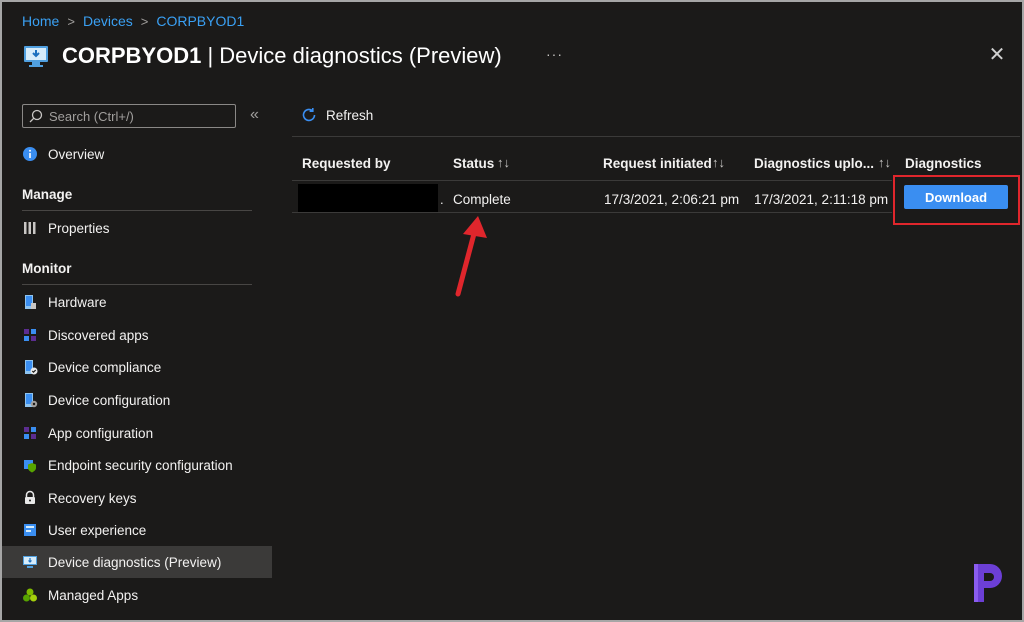  I want to click on recovery-keys-icon, so click(30, 497).